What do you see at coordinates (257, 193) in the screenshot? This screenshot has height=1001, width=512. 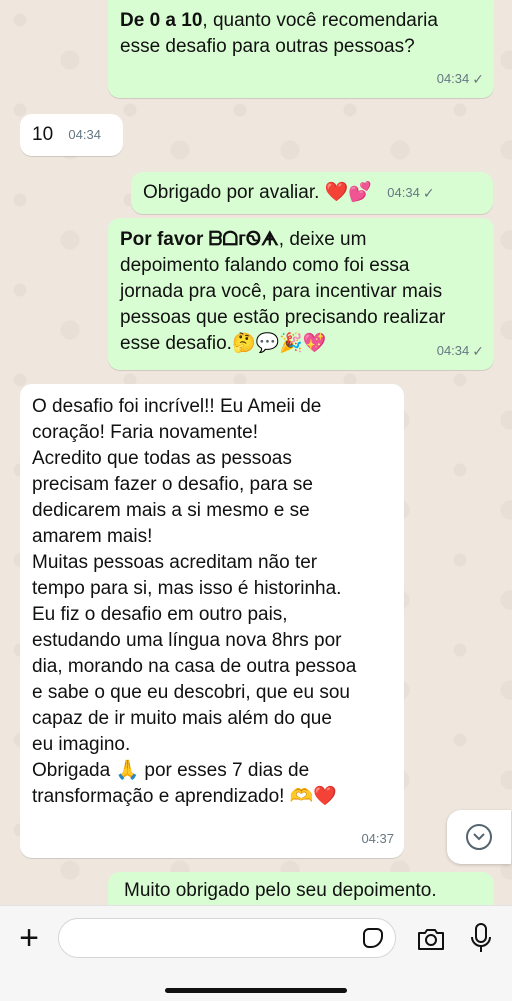 I see `message-text: Obrigado por avaliar. ❤️💕` at bounding box center [257, 193].